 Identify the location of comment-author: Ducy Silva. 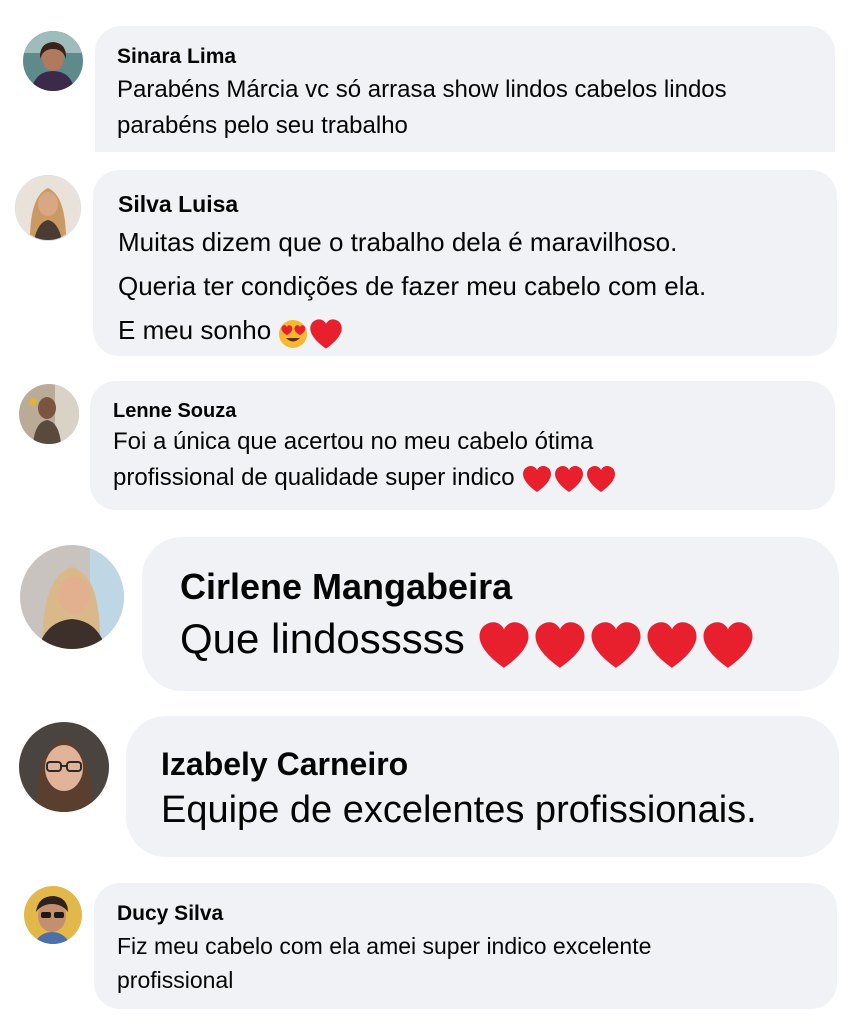
(477, 914).